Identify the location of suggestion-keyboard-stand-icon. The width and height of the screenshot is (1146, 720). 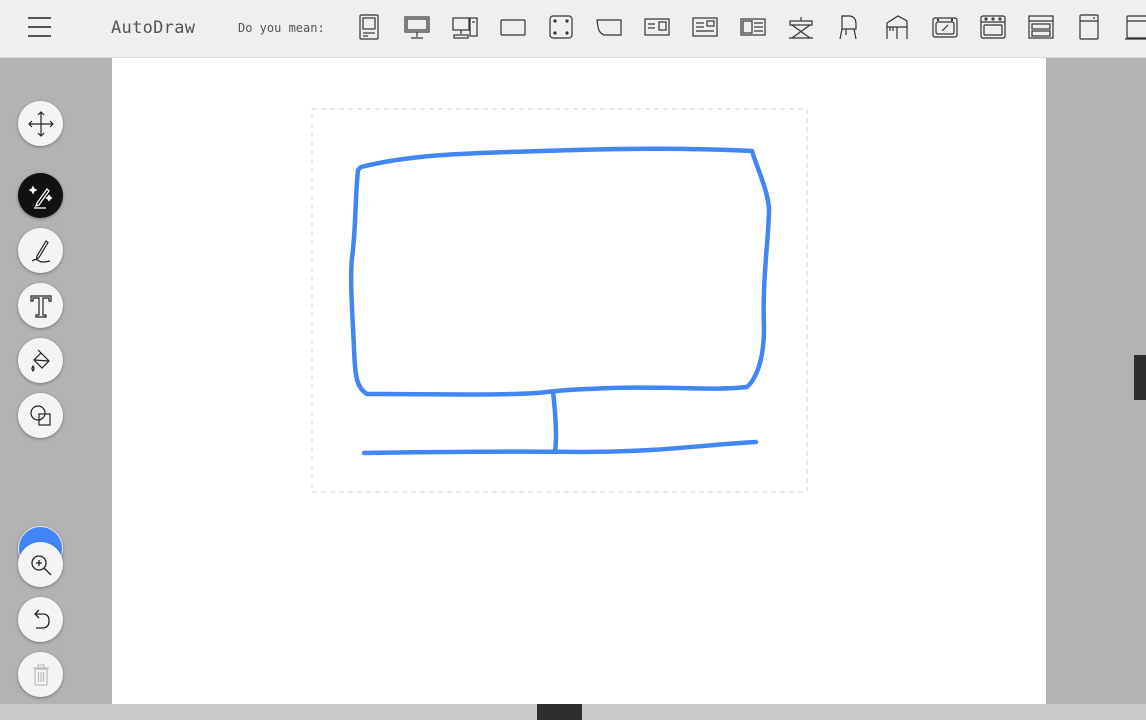
(801, 27).